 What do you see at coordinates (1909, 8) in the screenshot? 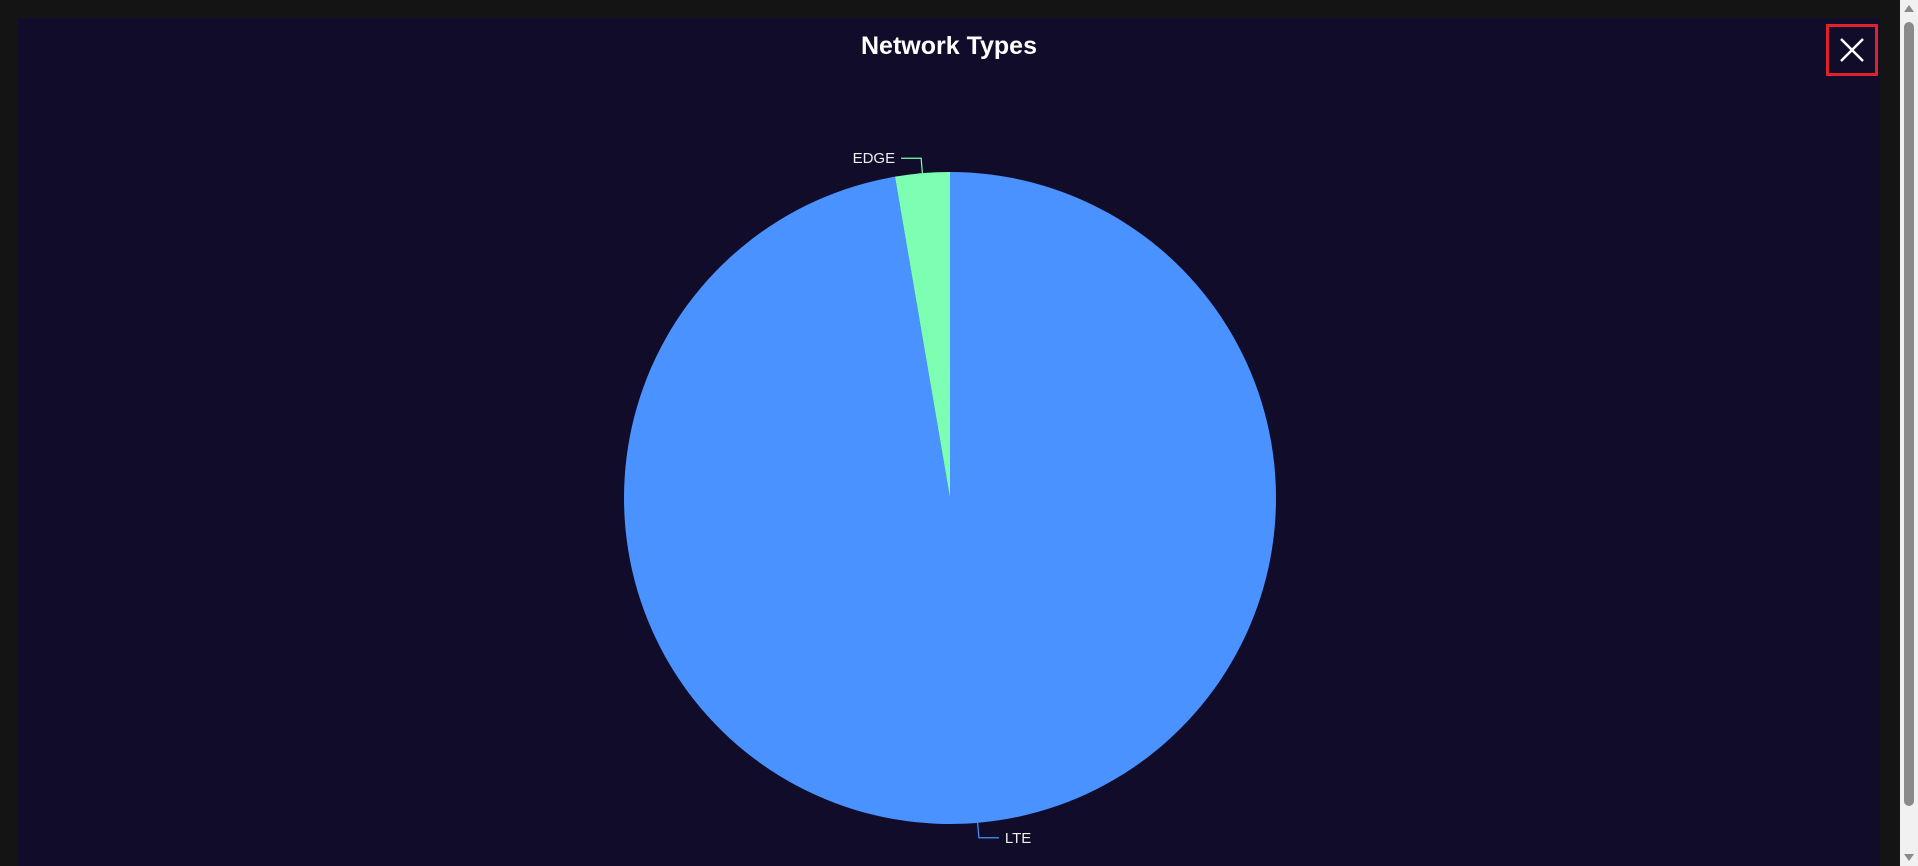
I see `scroll-up-arrow-icon` at bounding box center [1909, 8].